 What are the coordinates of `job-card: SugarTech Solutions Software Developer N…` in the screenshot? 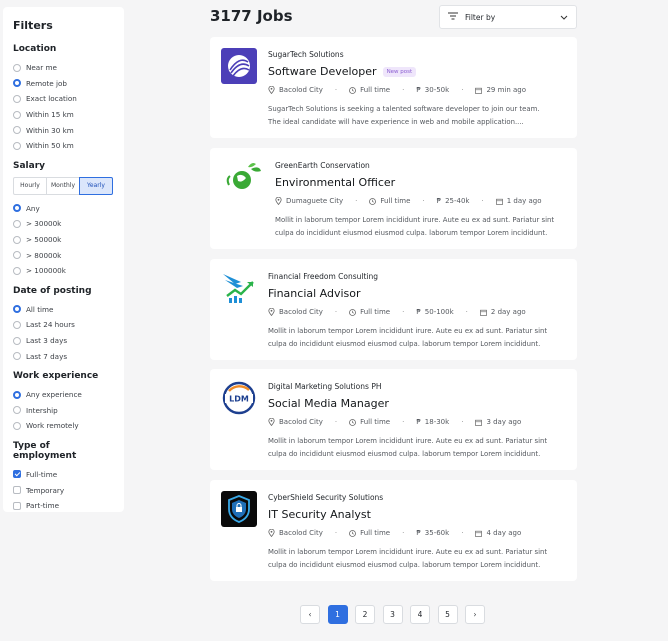 It's located at (393, 87).